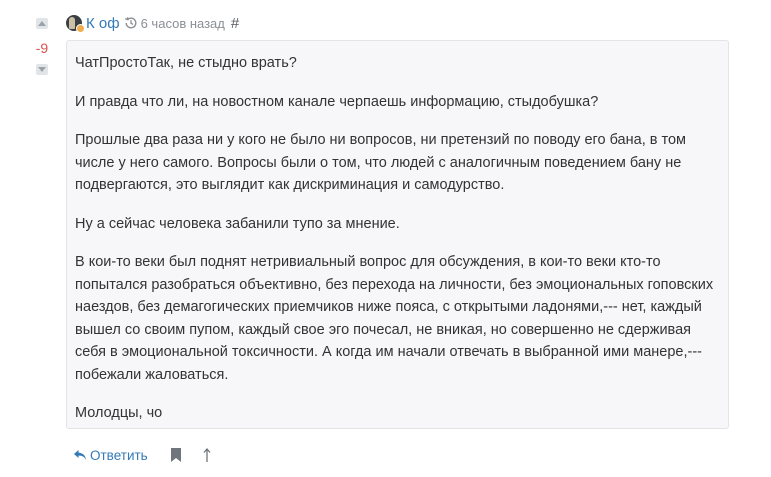 The width and height of the screenshot is (771, 477). I want to click on avatar-status-badge, so click(80, 28).